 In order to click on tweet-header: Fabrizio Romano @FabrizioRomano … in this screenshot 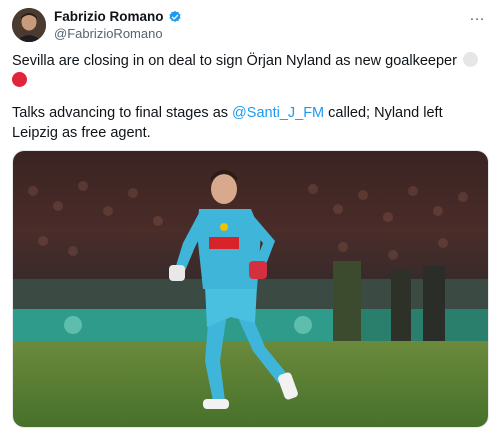, I will do `click(250, 25)`.